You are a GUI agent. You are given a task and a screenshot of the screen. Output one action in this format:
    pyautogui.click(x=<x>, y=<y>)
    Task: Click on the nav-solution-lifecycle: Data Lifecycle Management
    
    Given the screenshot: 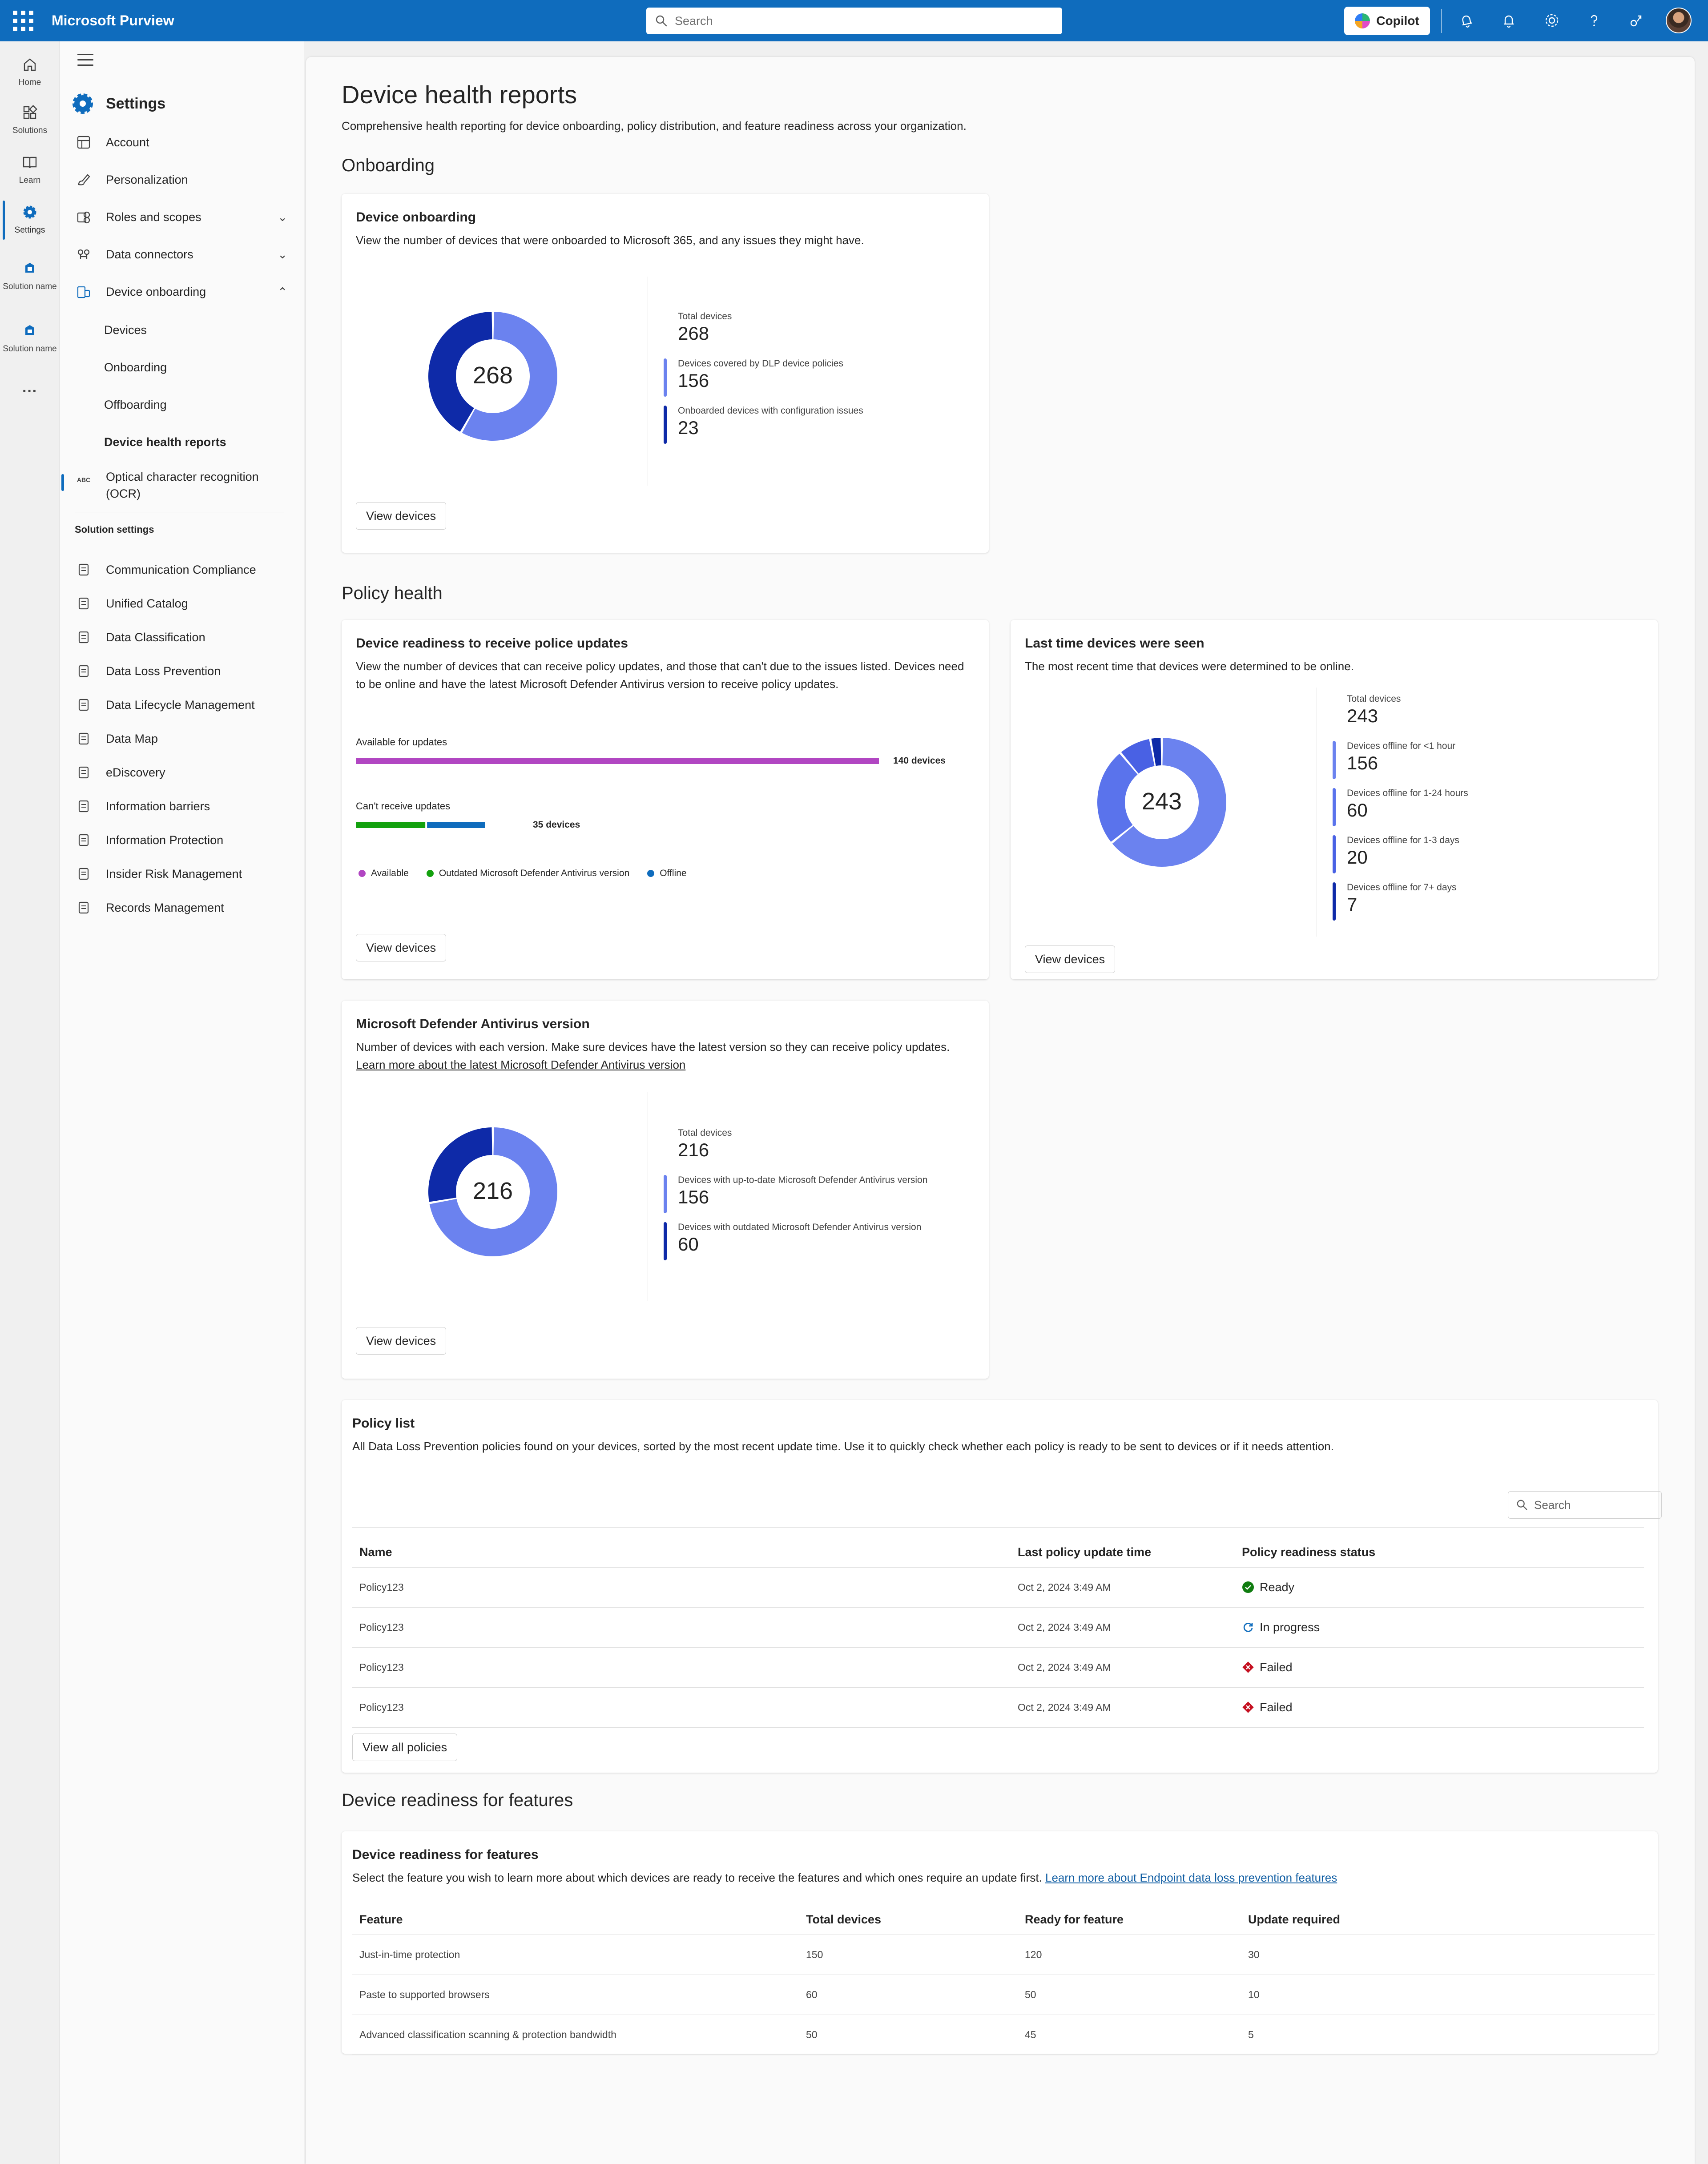 What is the action you would take?
    pyautogui.click(x=184, y=705)
    